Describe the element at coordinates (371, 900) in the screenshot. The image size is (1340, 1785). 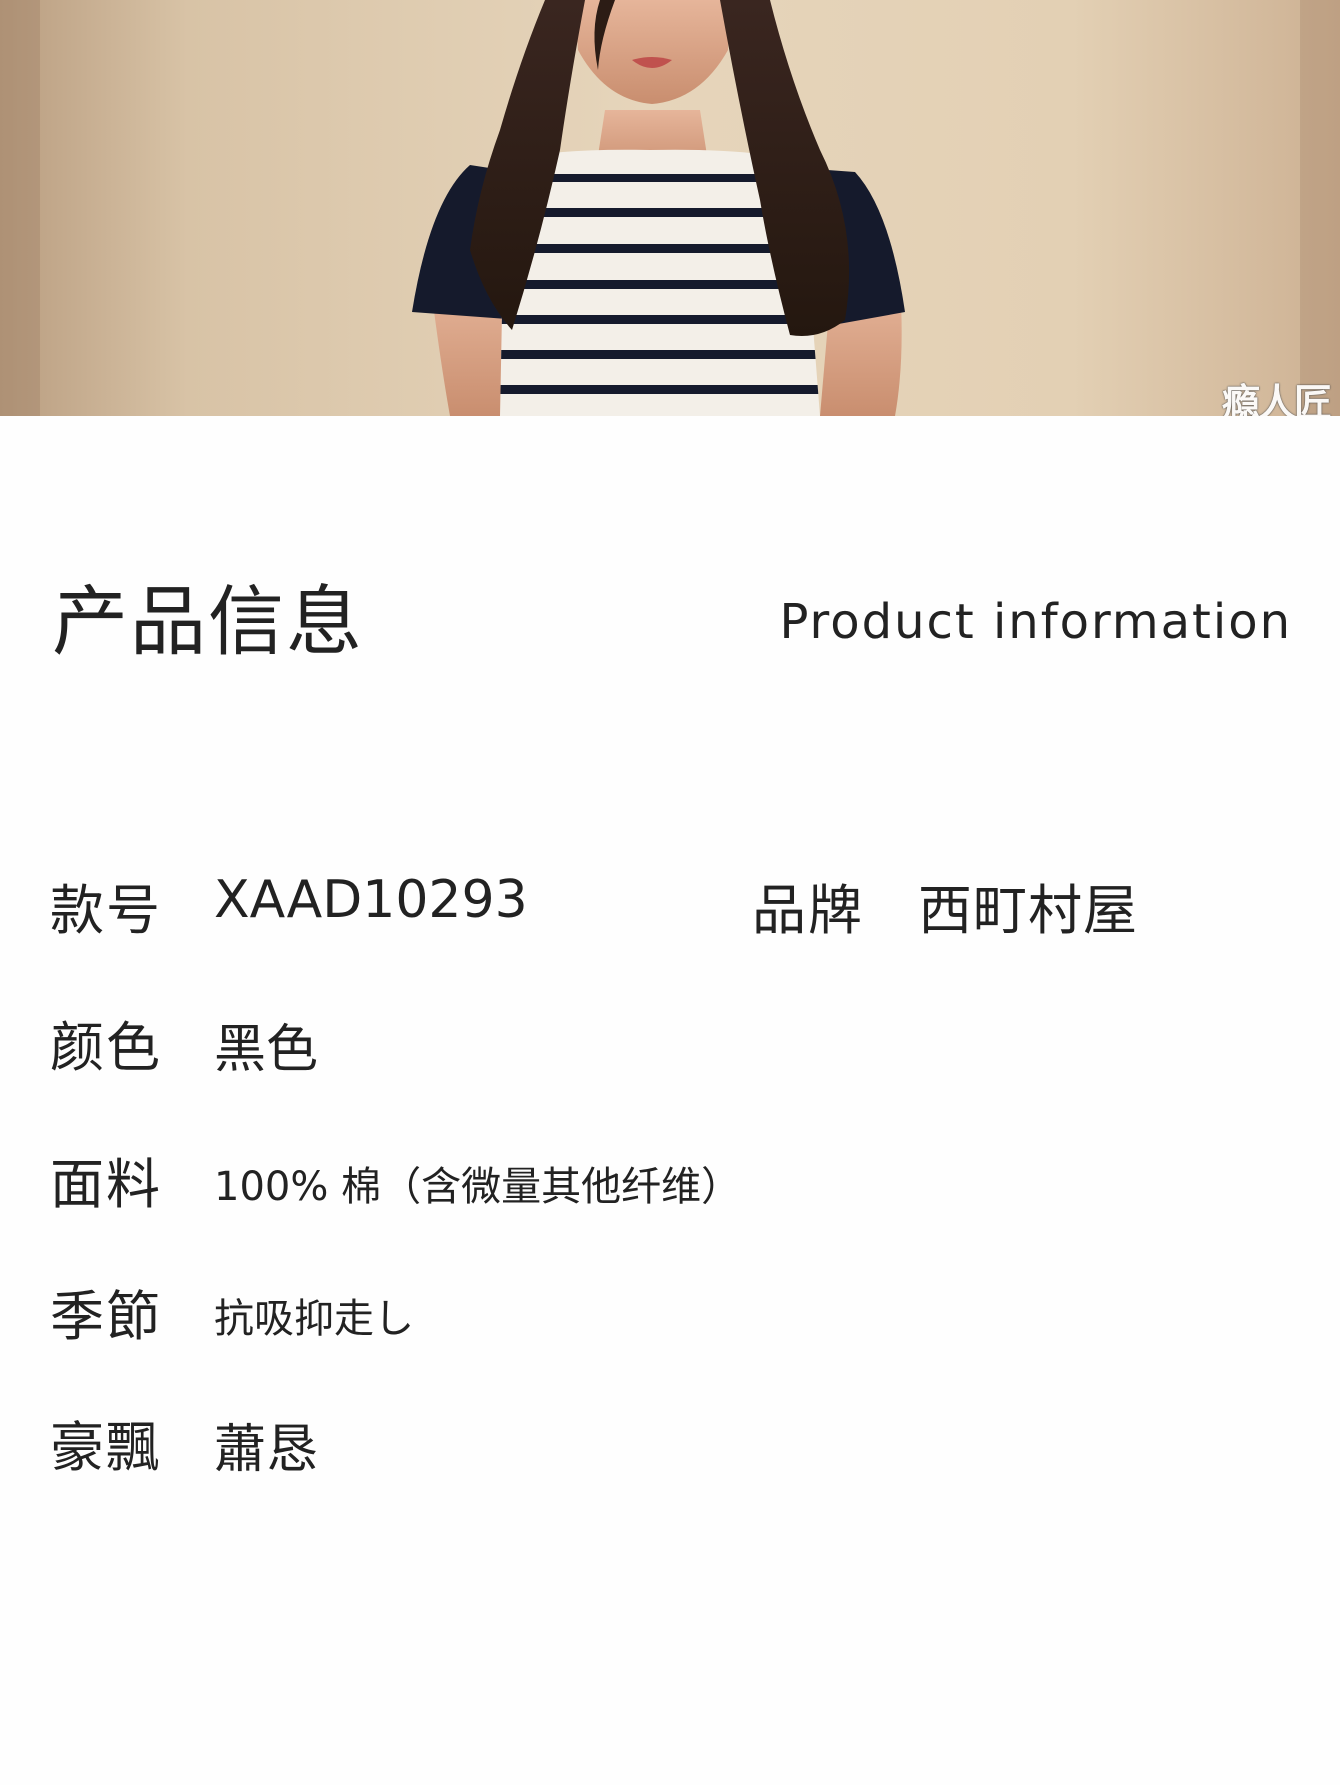
I see `spec-value: XAAD10293` at that location.